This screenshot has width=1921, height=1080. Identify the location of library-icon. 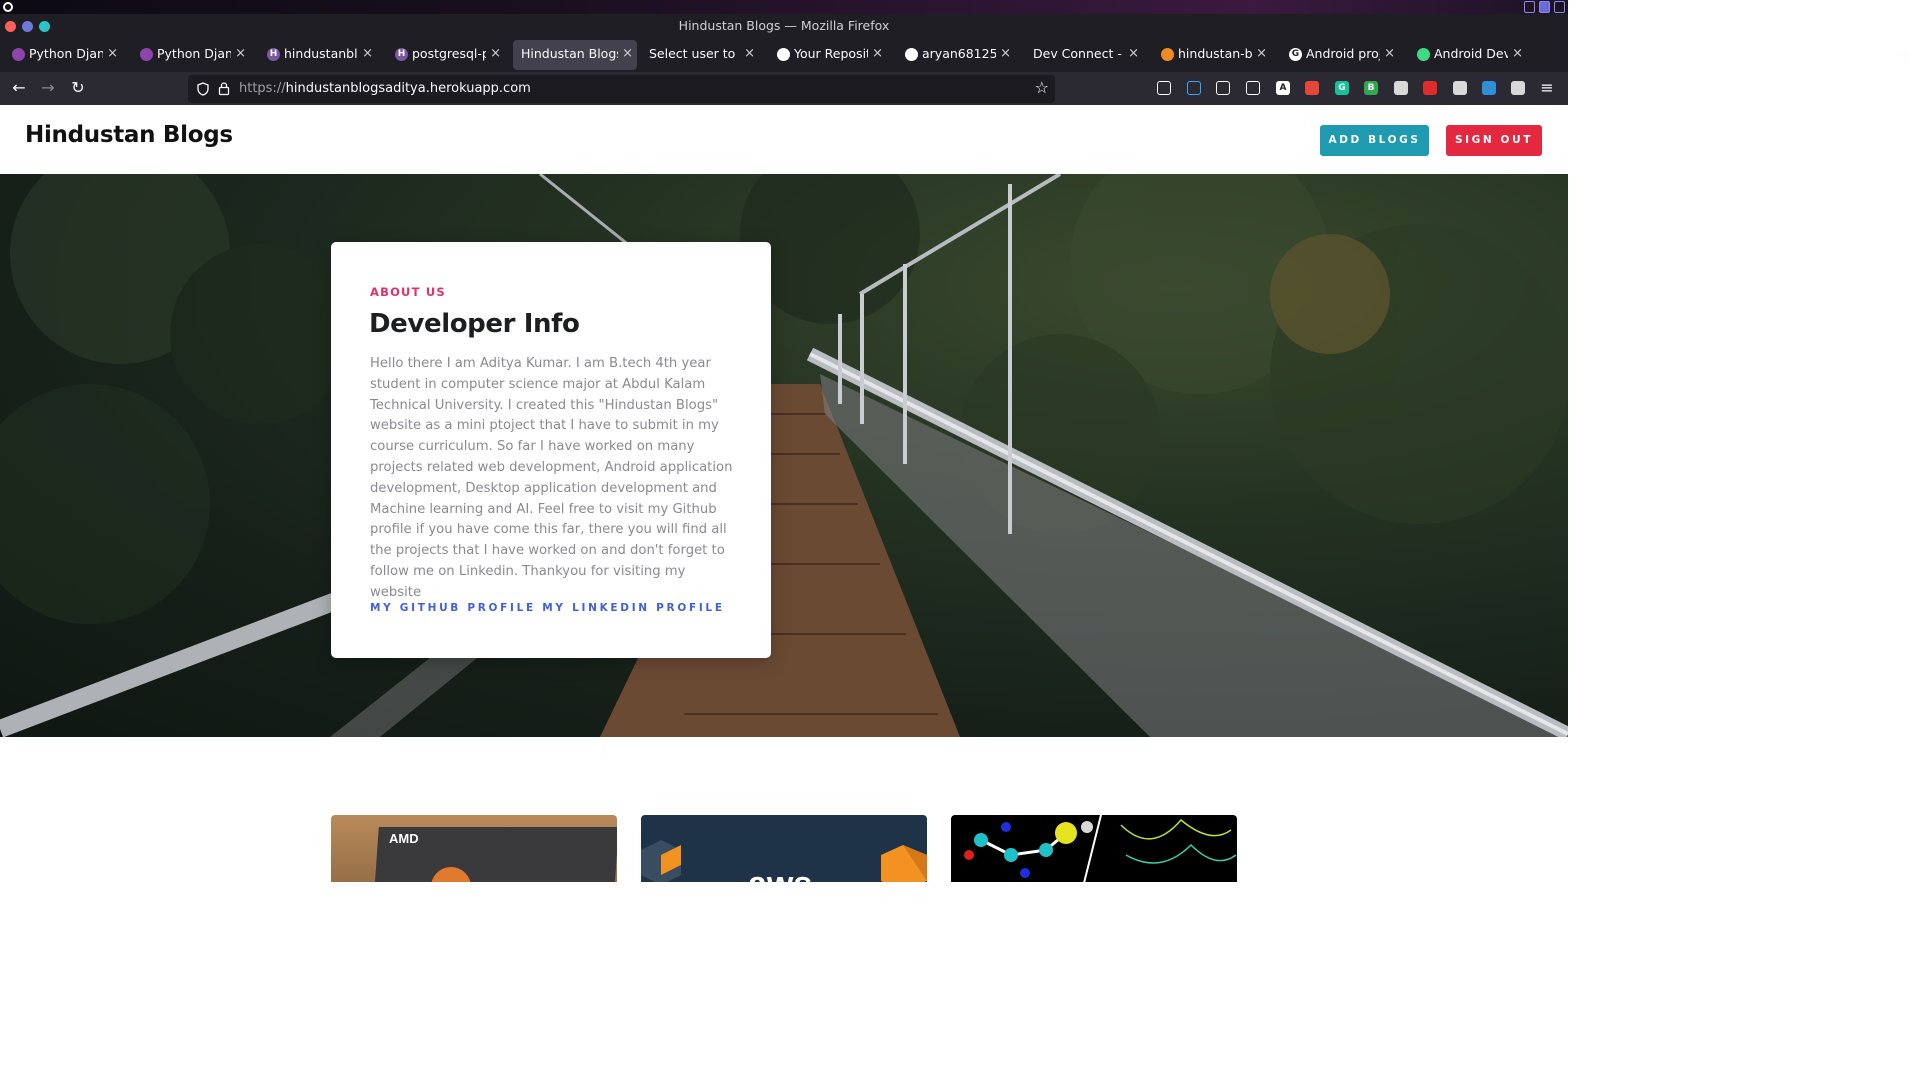
(1223, 88).